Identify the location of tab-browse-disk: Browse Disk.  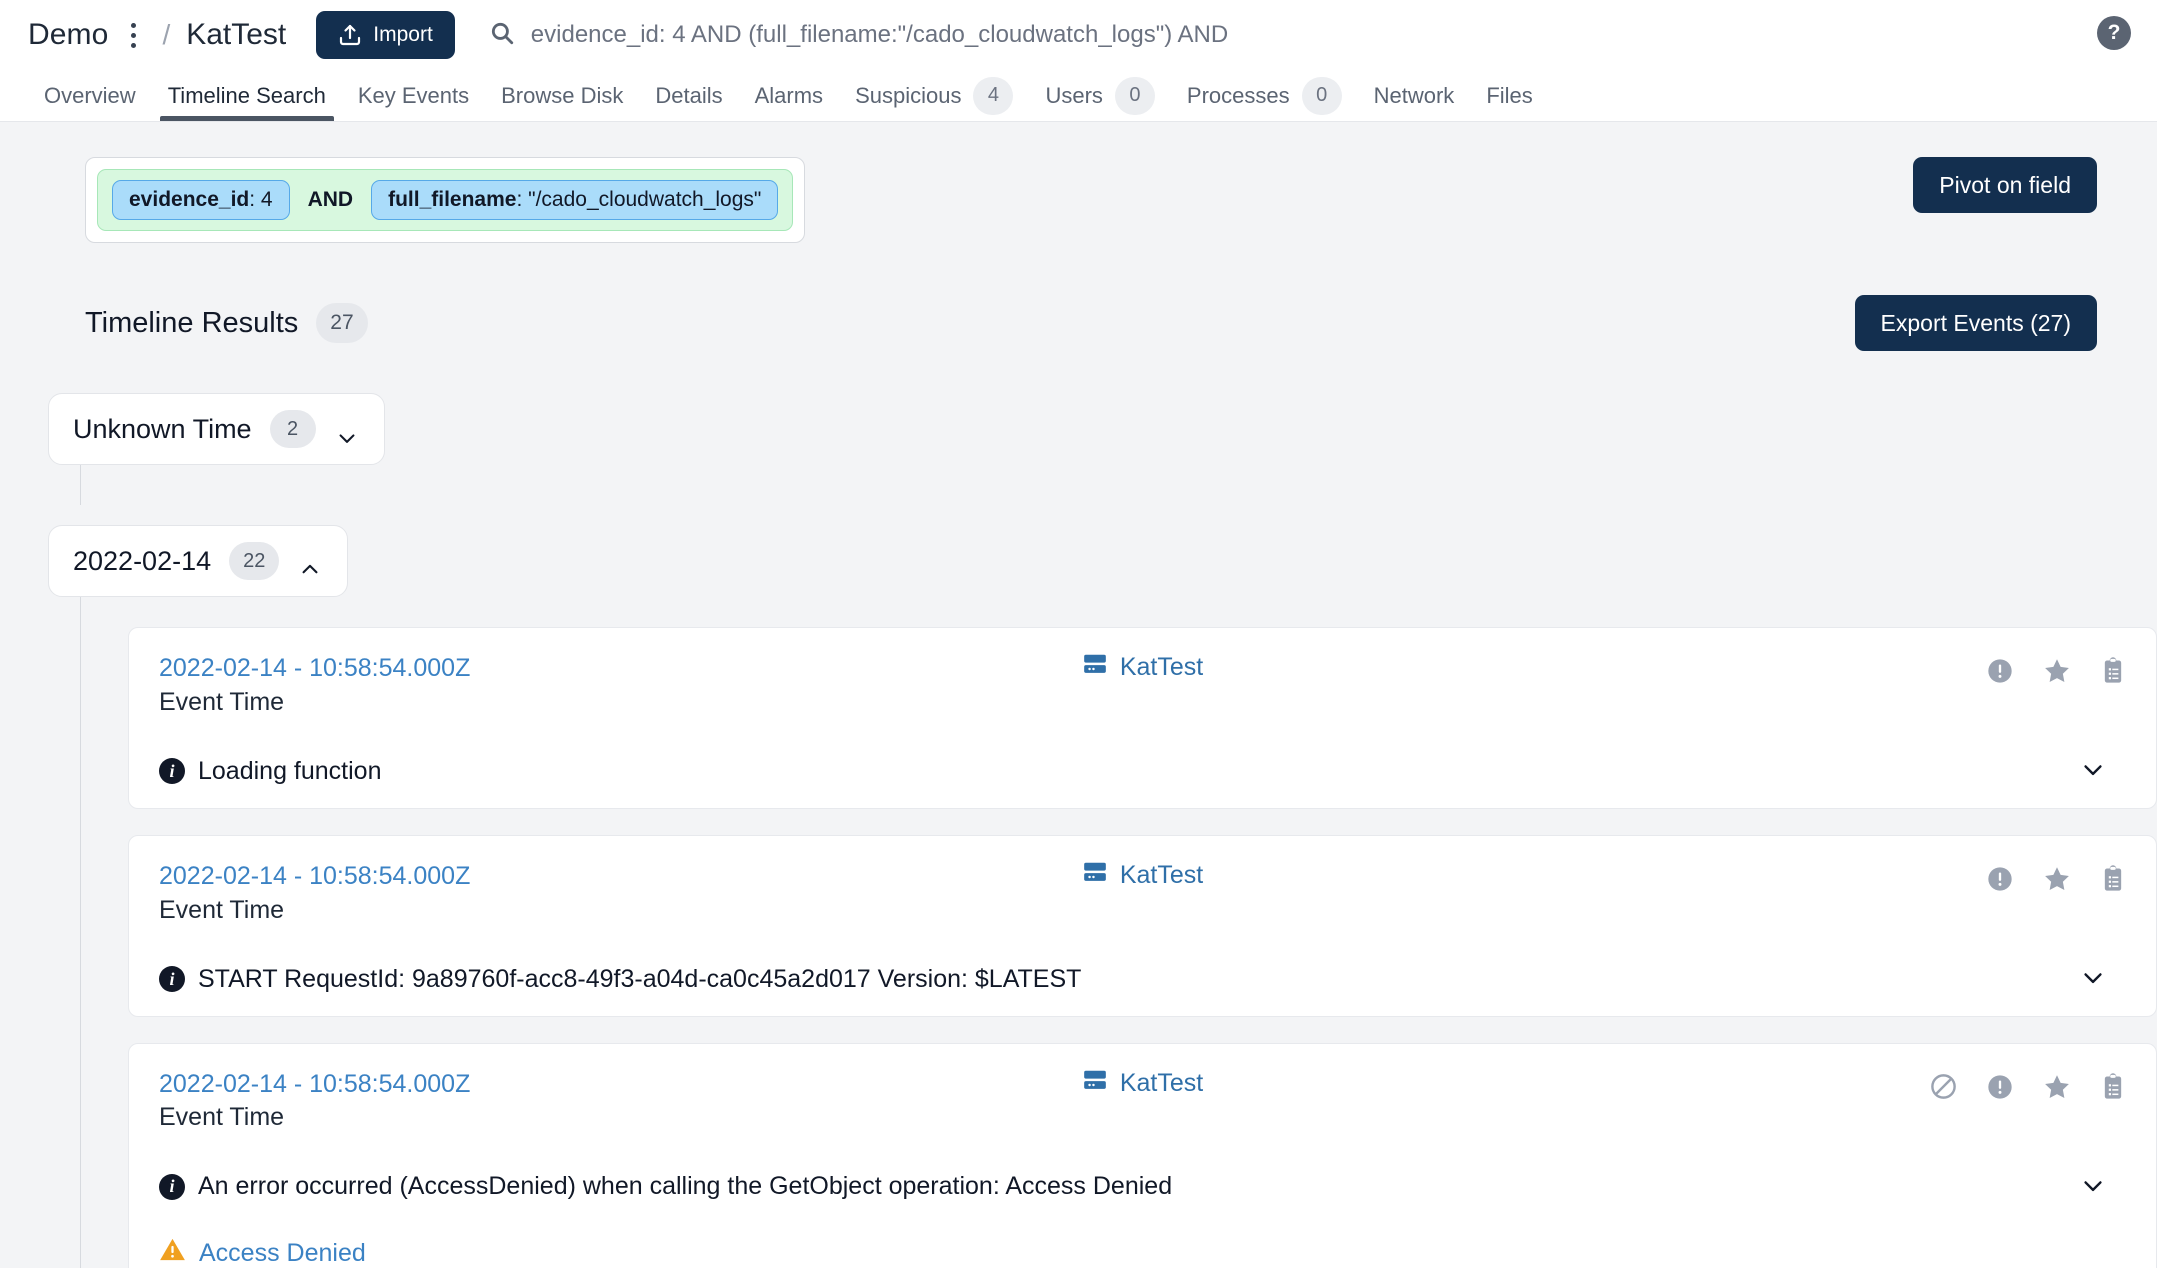
(562, 95).